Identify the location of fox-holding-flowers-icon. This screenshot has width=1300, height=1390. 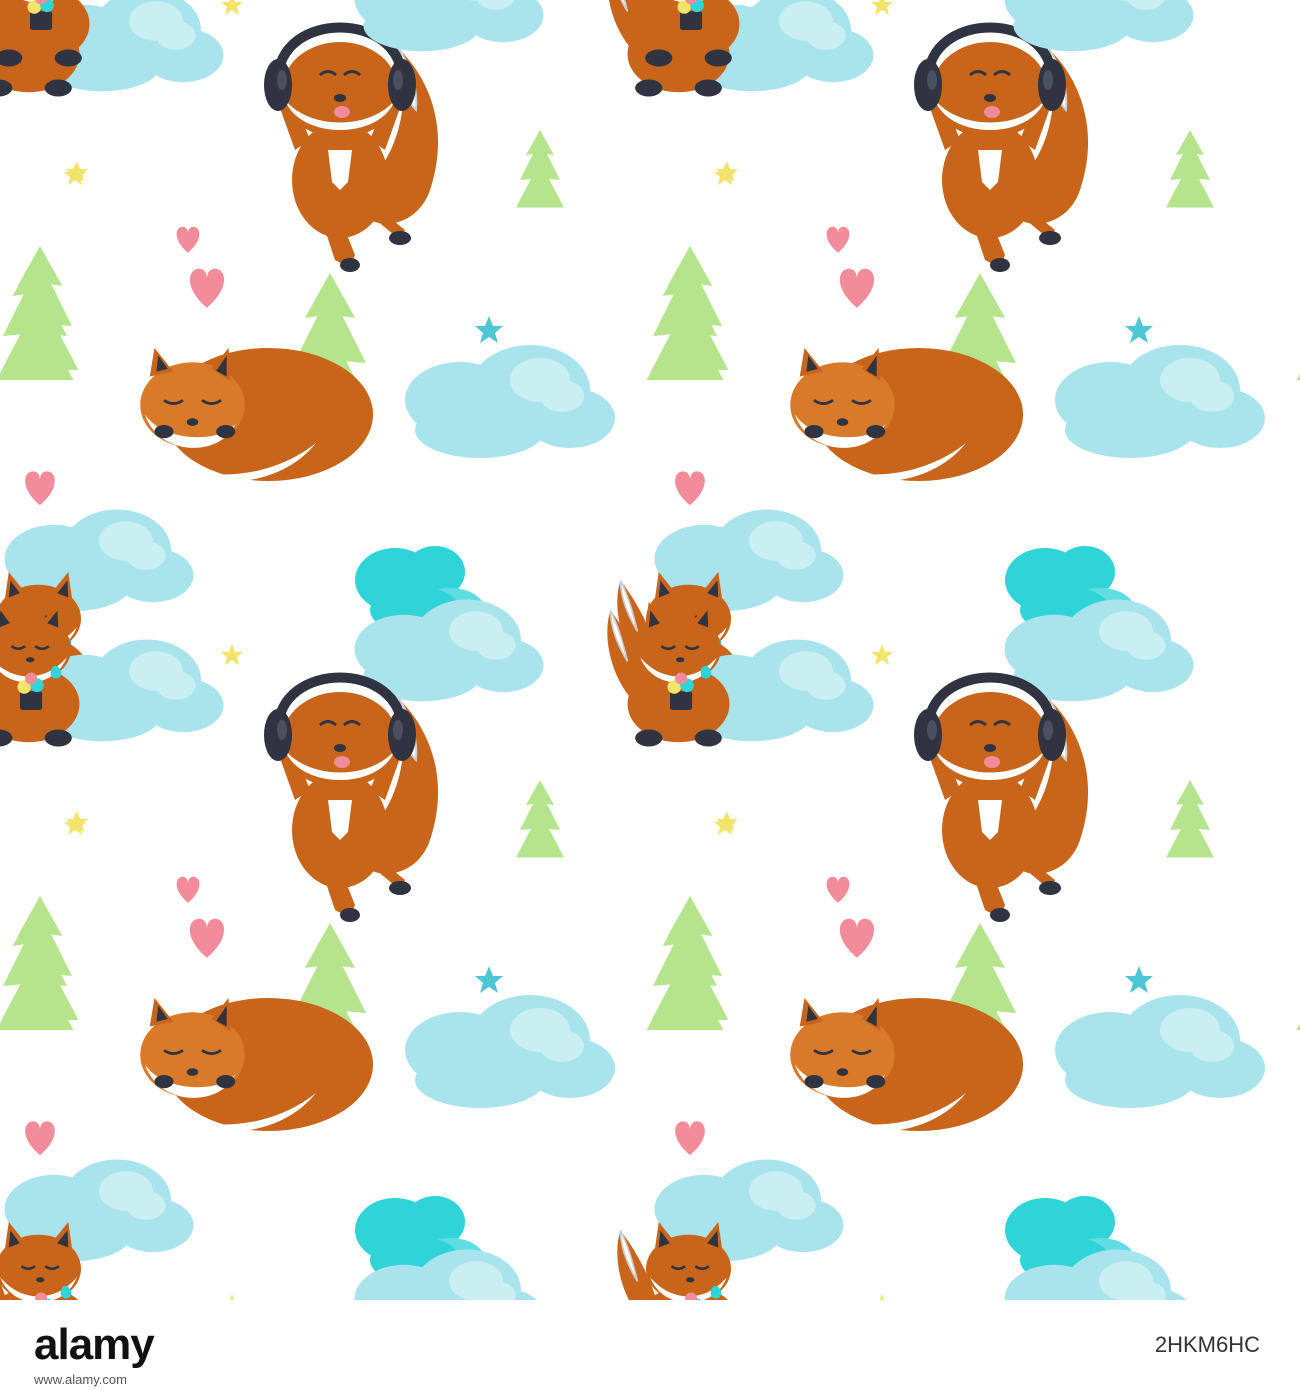
(45, 34).